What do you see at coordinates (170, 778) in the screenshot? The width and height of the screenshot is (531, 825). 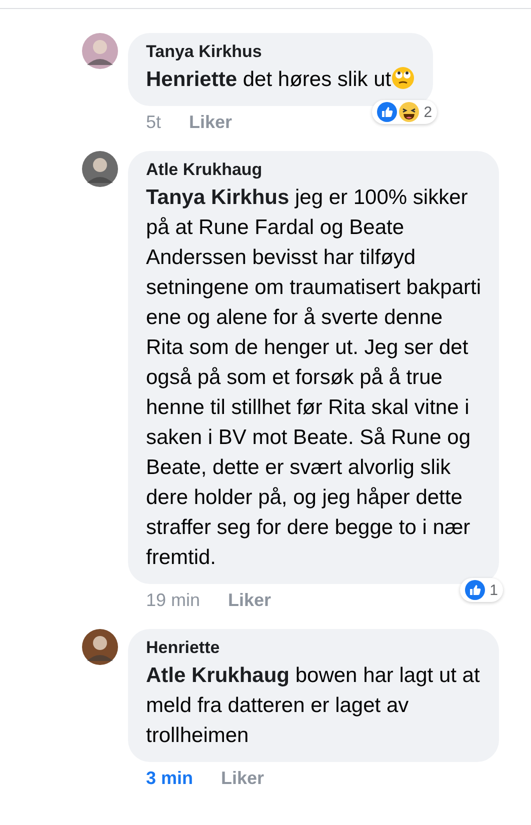 I see `timestamp: 3 min` at bounding box center [170, 778].